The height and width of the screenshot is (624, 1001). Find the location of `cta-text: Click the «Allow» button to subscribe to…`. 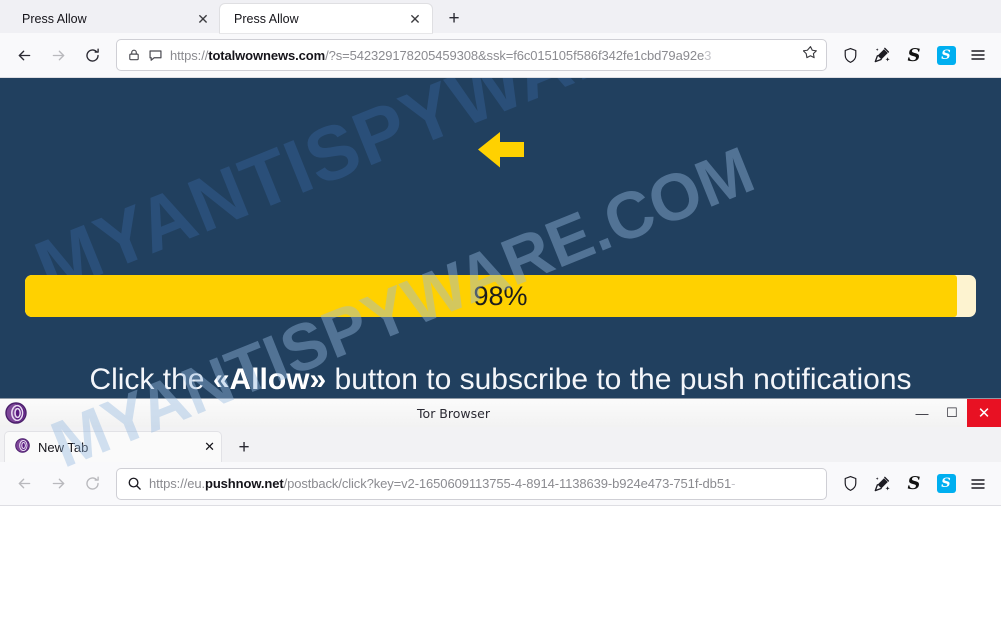

cta-text: Click the «Allow» button to subscribe to… is located at coordinates (500, 380).